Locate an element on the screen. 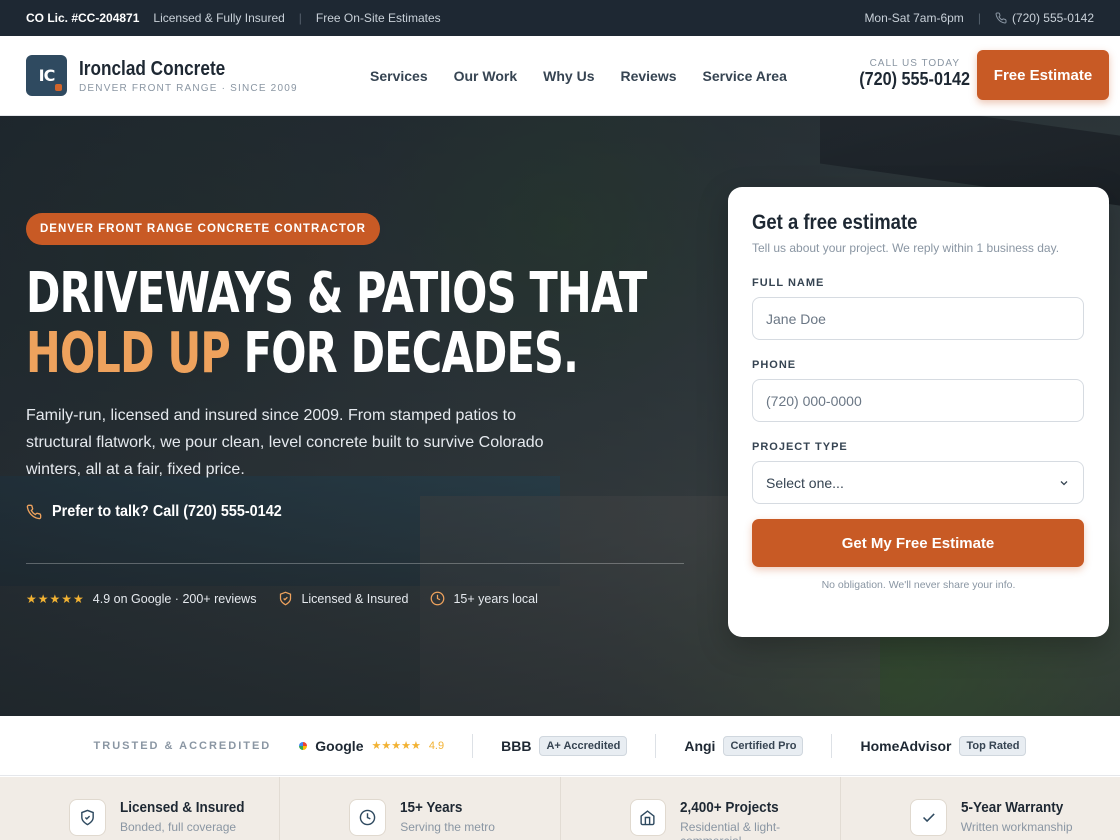  feature-title: 5-Year Warranty is located at coordinates (1012, 807).